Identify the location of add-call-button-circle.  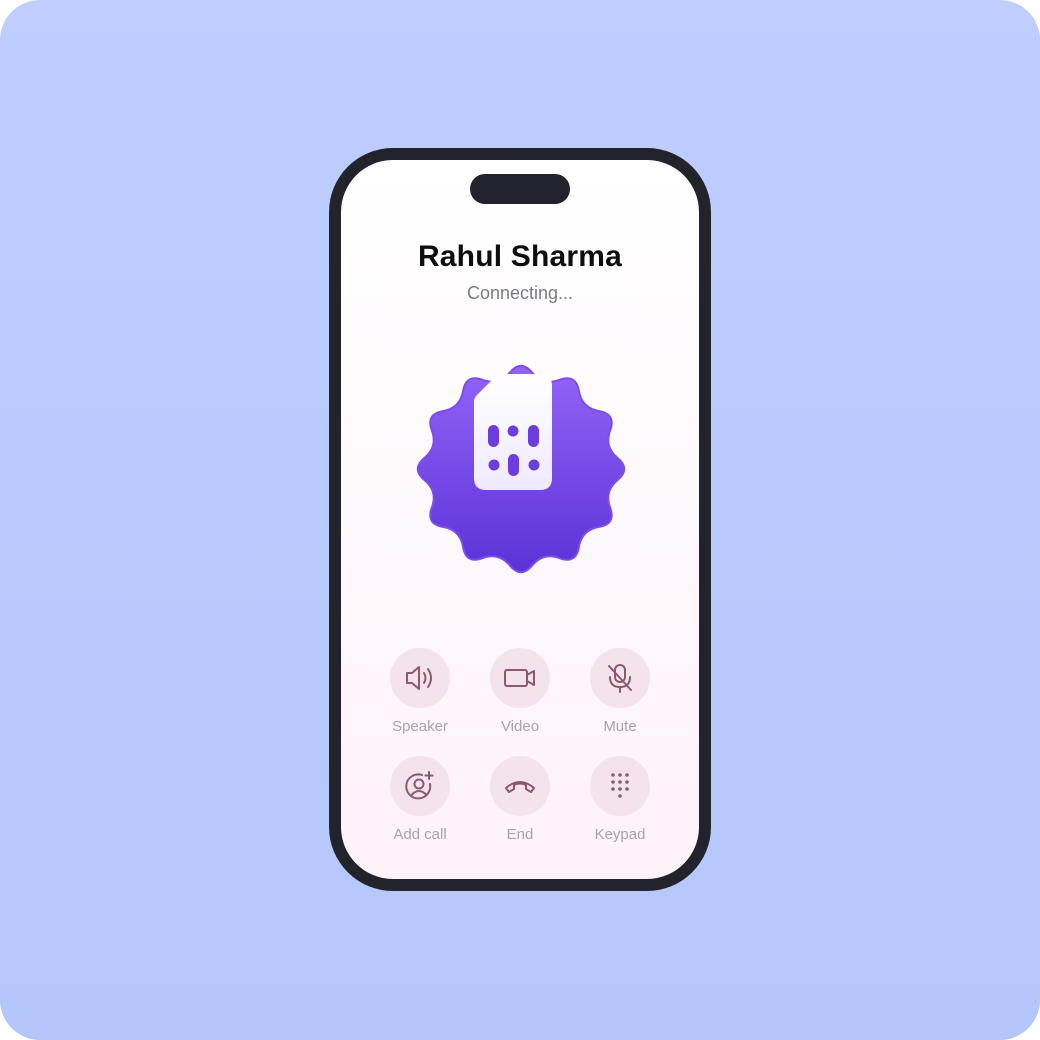
(420, 786).